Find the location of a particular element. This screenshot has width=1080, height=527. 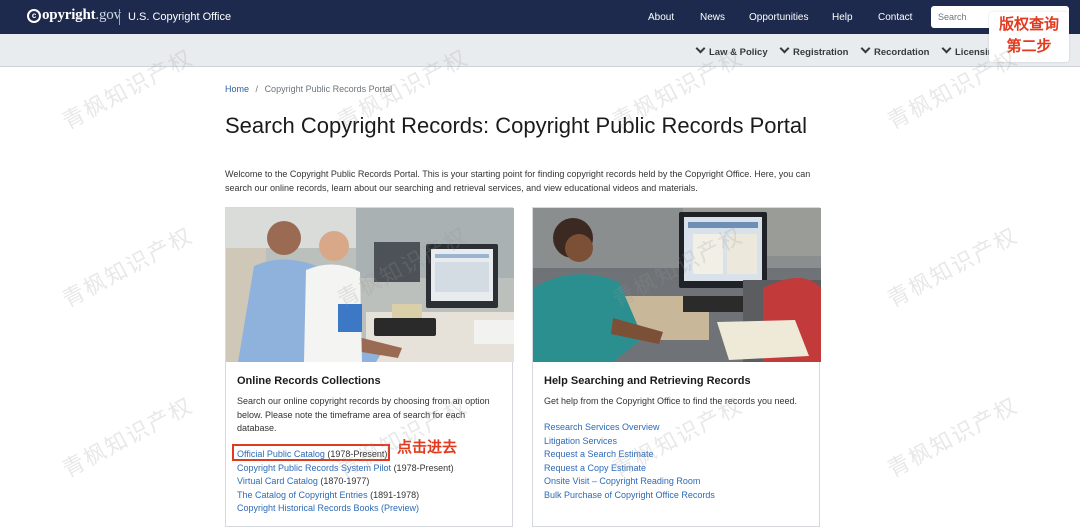

list-item: Virtual Card Catalog (1870-1977) is located at coordinates (345, 482).